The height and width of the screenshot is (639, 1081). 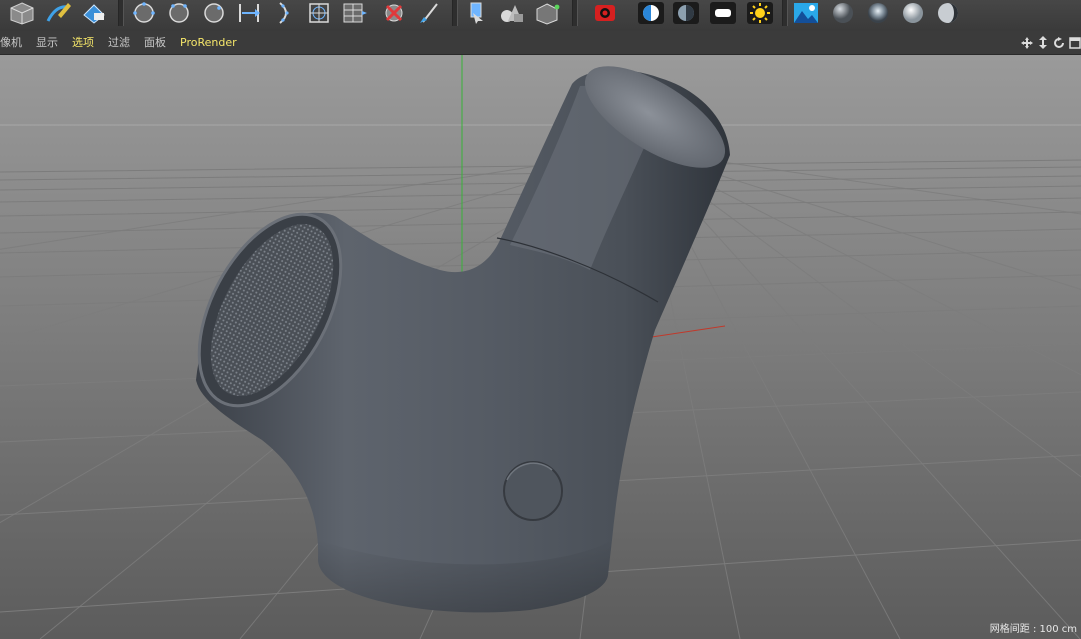 What do you see at coordinates (94, 13) in the screenshot?
I see `eraser-icon` at bounding box center [94, 13].